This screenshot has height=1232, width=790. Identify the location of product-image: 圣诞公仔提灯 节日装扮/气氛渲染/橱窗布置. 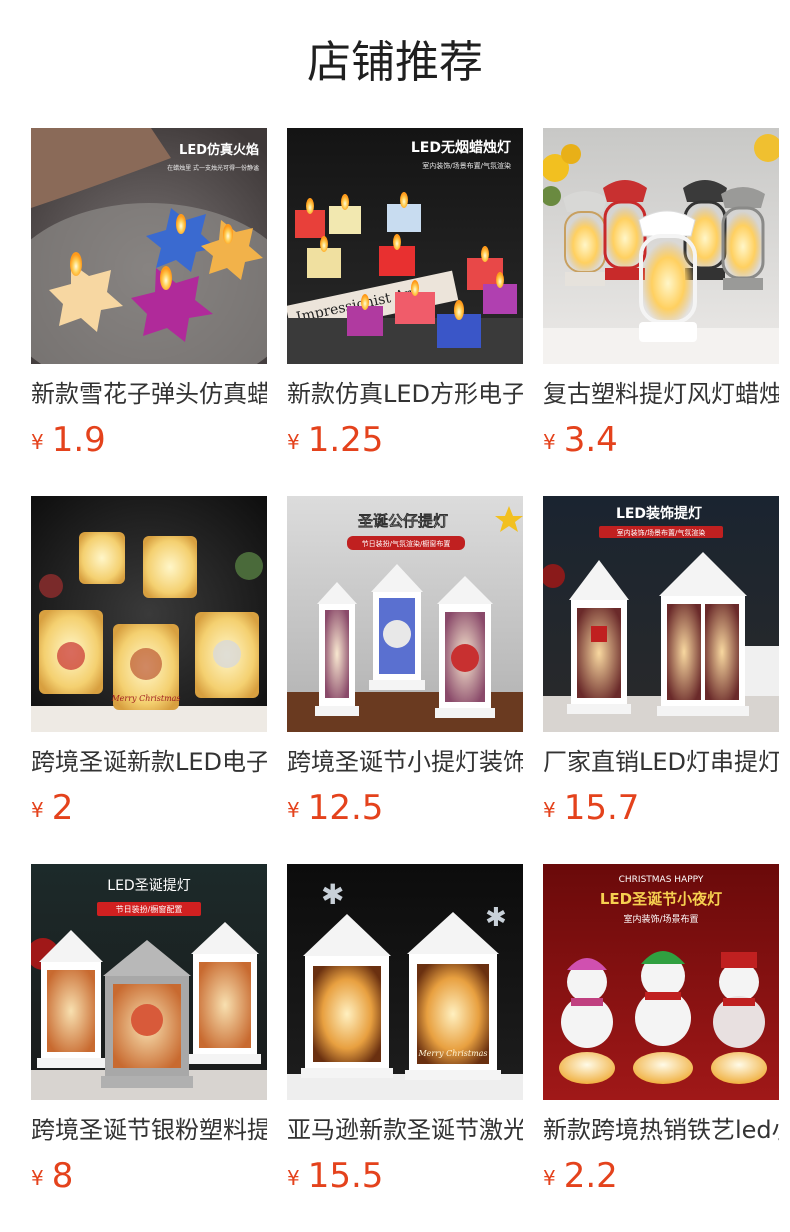
(405, 614).